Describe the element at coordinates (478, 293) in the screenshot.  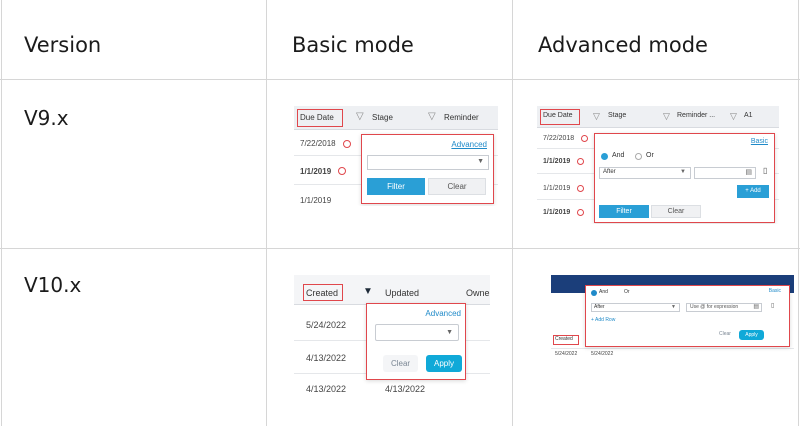
I see `column-owner: Owner` at that location.